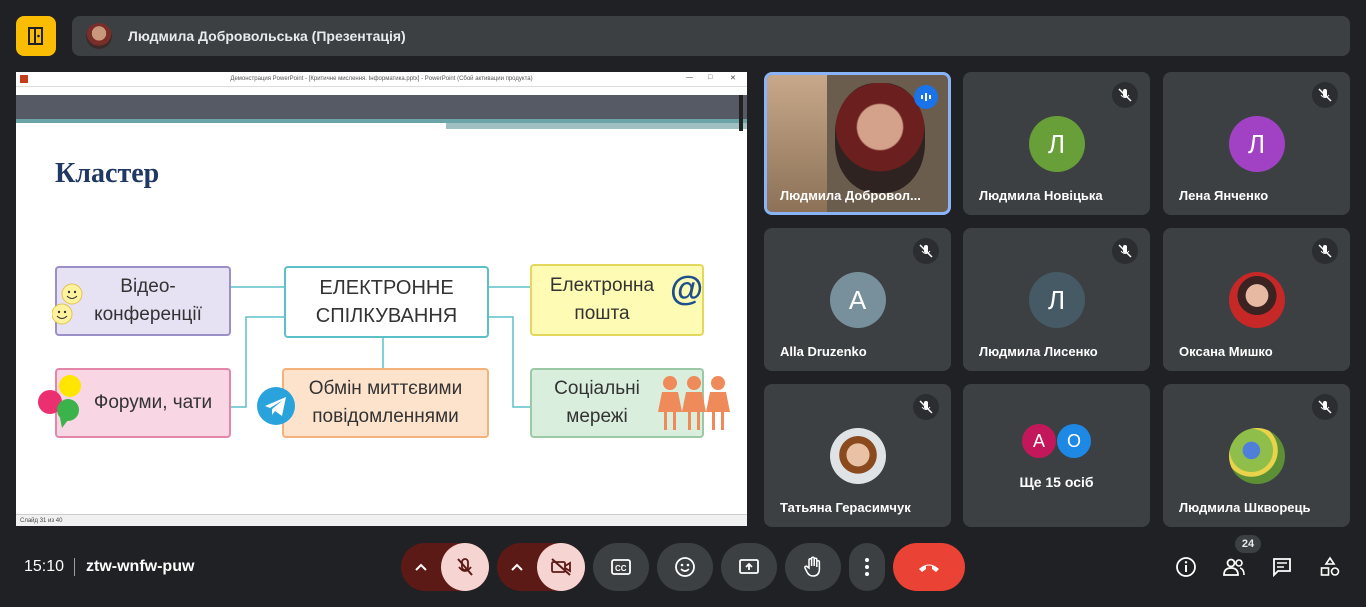  Describe the element at coordinates (276, 408) in the screenshot. I see `telegram-icon` at that location.